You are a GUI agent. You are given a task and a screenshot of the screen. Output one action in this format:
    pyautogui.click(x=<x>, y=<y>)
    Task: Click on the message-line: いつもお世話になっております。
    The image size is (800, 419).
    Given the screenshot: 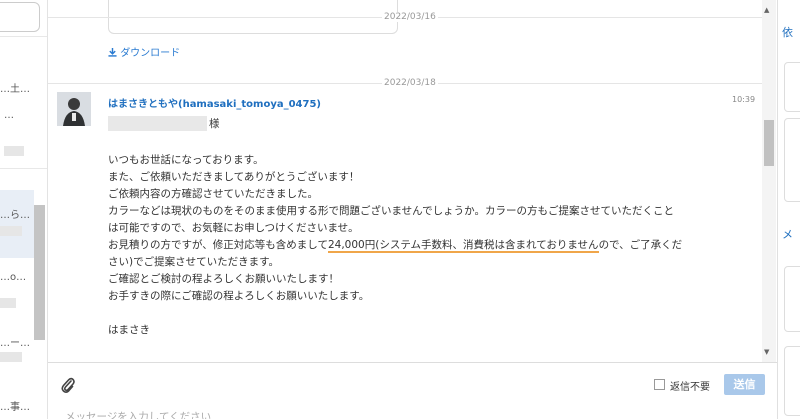 What is the action you would take?
    pyautogui.click(x=186, y=160)
    